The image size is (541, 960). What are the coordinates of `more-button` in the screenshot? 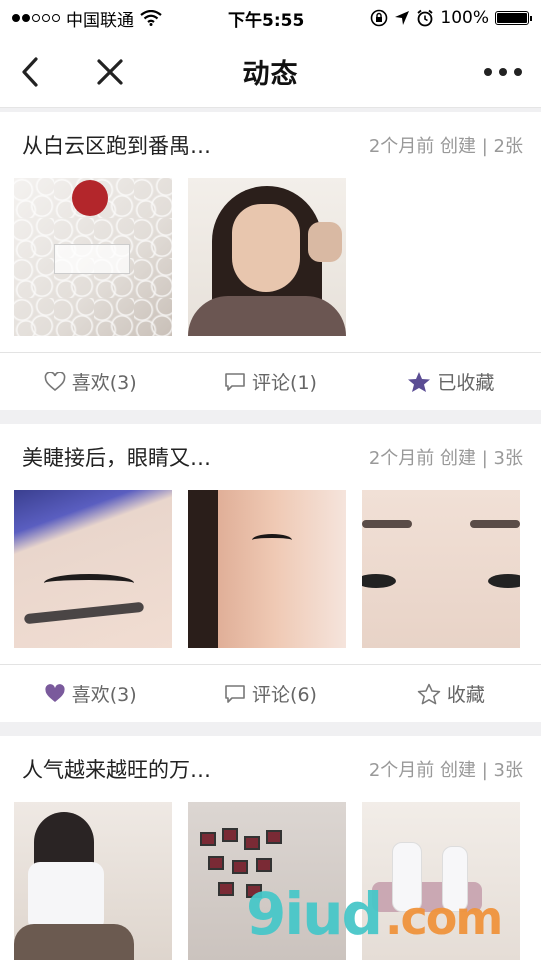 It's located at (503, 72).